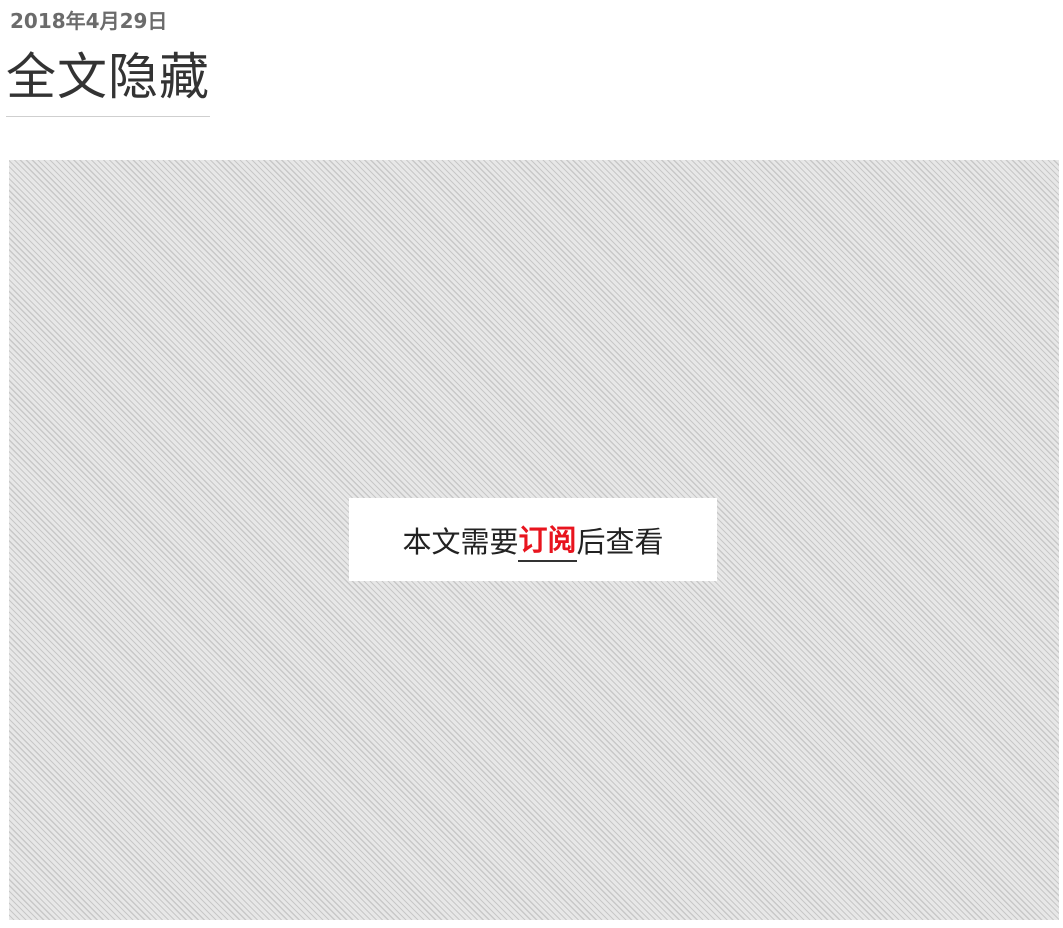 The width and height of the screenshot is (1063, 928). I want to click on subscribe-notice: 本文需要 订阅 后查看, so click(533, 539).